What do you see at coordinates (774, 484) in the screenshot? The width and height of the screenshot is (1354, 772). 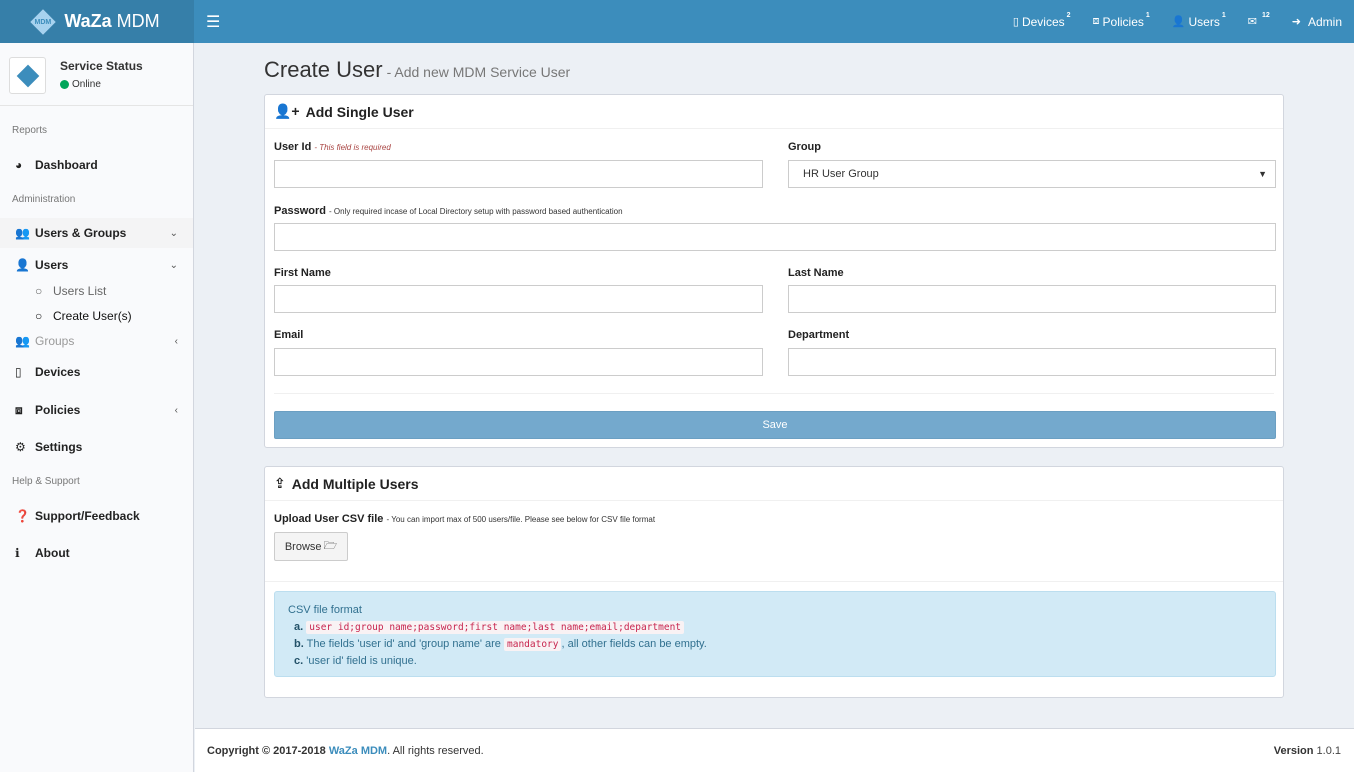 I see `add-multiple-users-header: ⇪ Add Multiple Users` at bounding box center [774, 484].